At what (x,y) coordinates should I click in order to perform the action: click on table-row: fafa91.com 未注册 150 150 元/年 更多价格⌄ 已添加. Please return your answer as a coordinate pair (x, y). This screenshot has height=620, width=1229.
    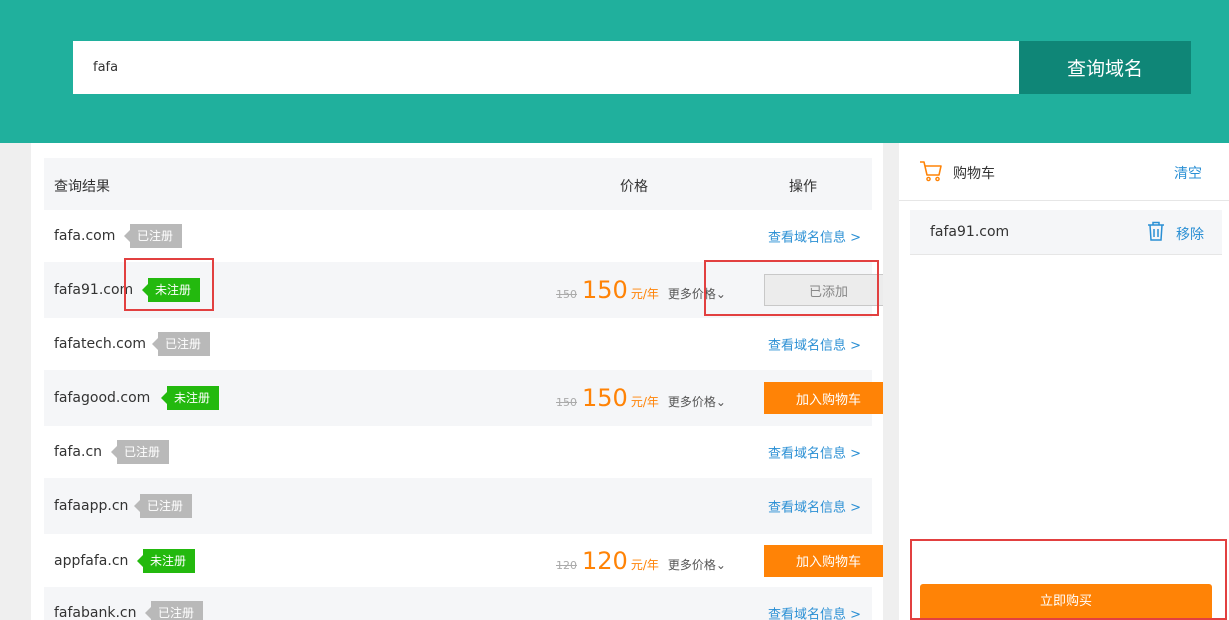
    Looking at the image, I should click on (463, 290).